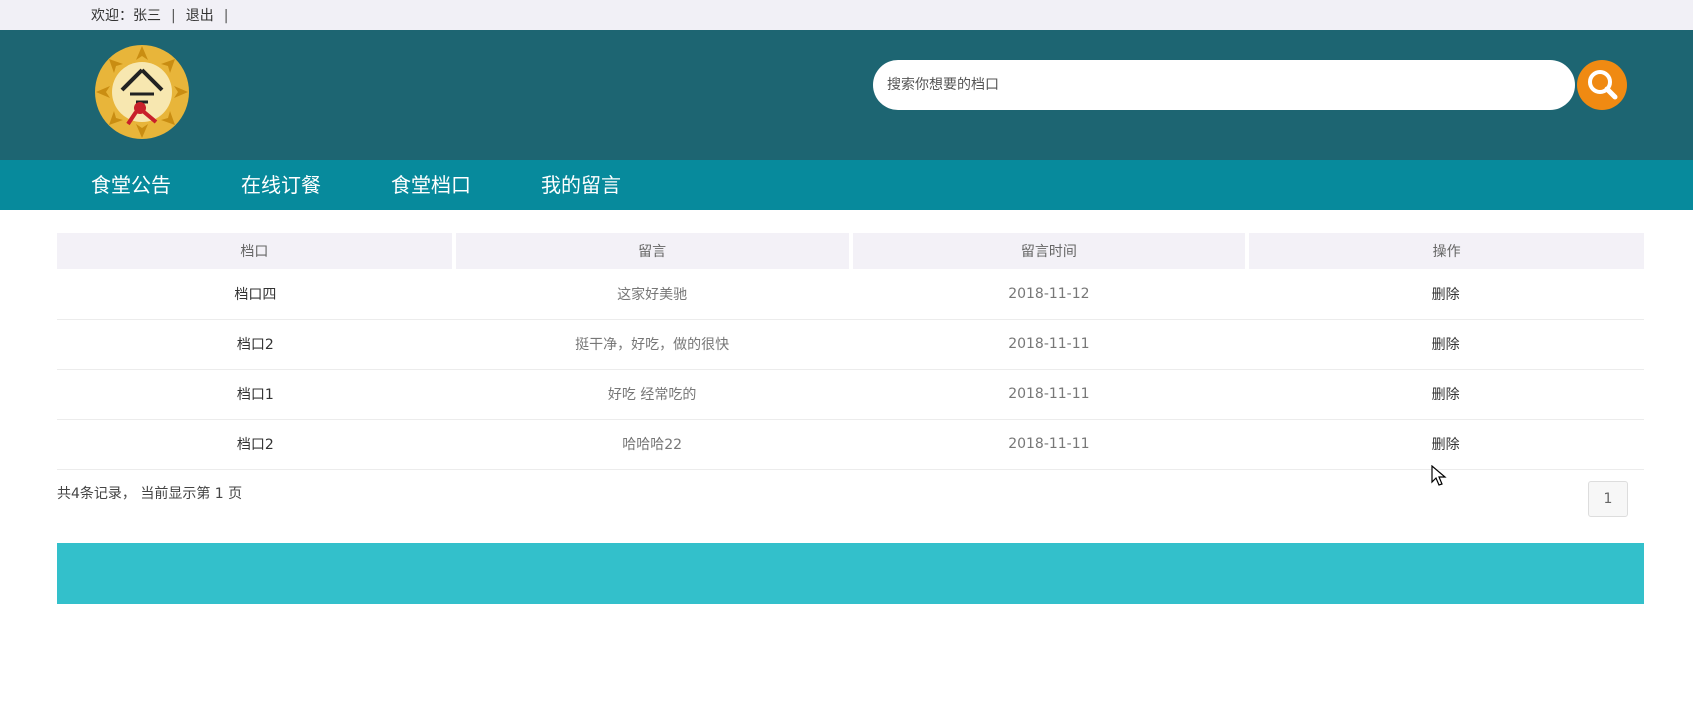 Image resolution: width=1693 pixels, height=725 pixels. Describe the element at coordinates (846, 15) in the screenshot. I see `top-bar: 欢迎：张三 | 退出 |` at that location.